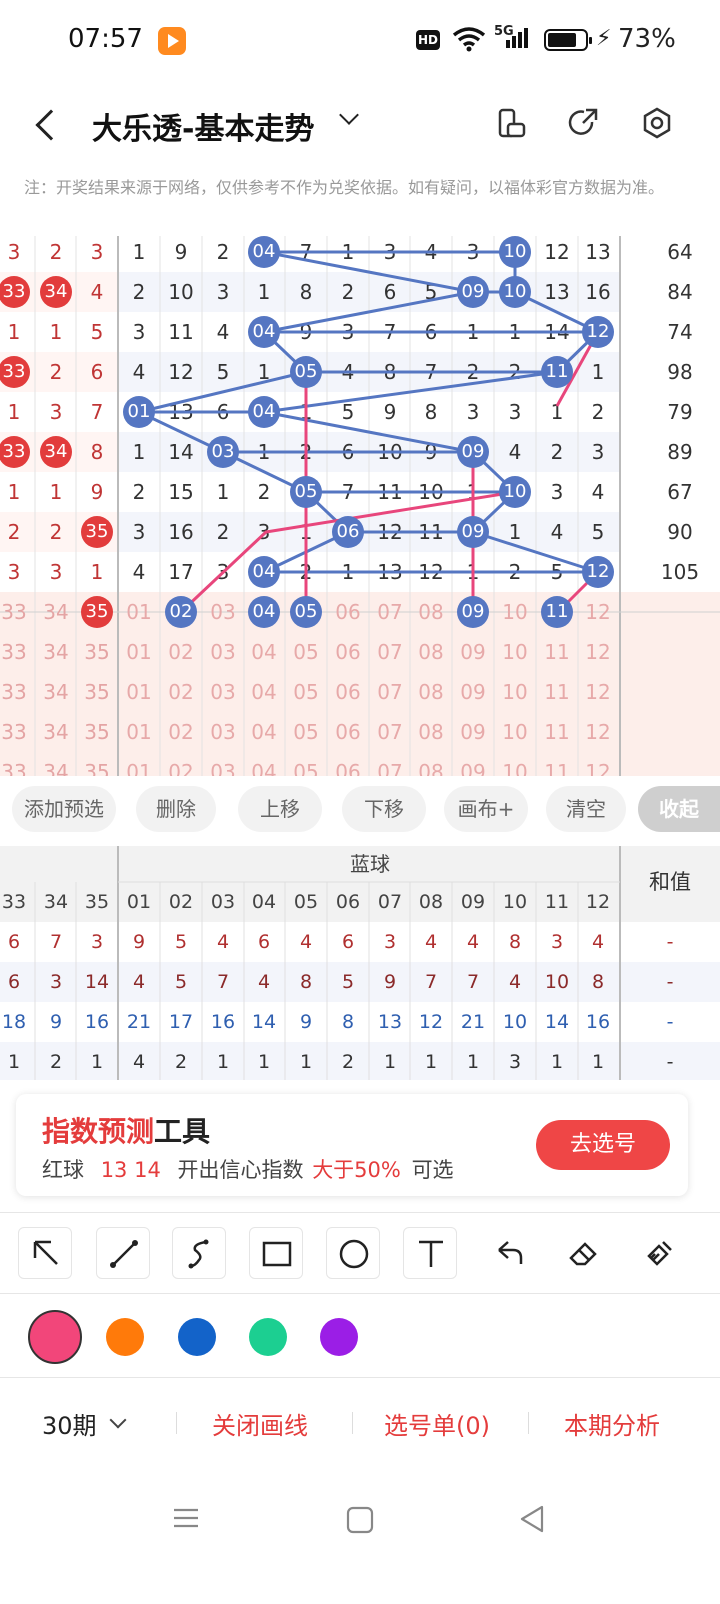  What do you see at coordinates (276, 1253) in the screenshot?
I see `rectangle-tool-icon` at bounding box center [276, 1253].